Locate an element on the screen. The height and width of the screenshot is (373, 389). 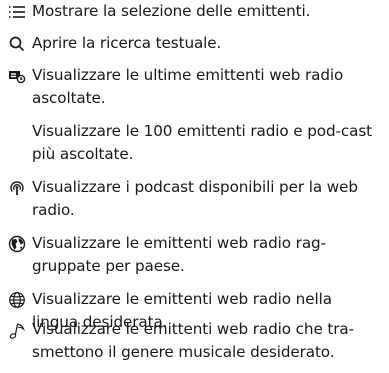
globe-country-icon is located at coordinates (17, 244).